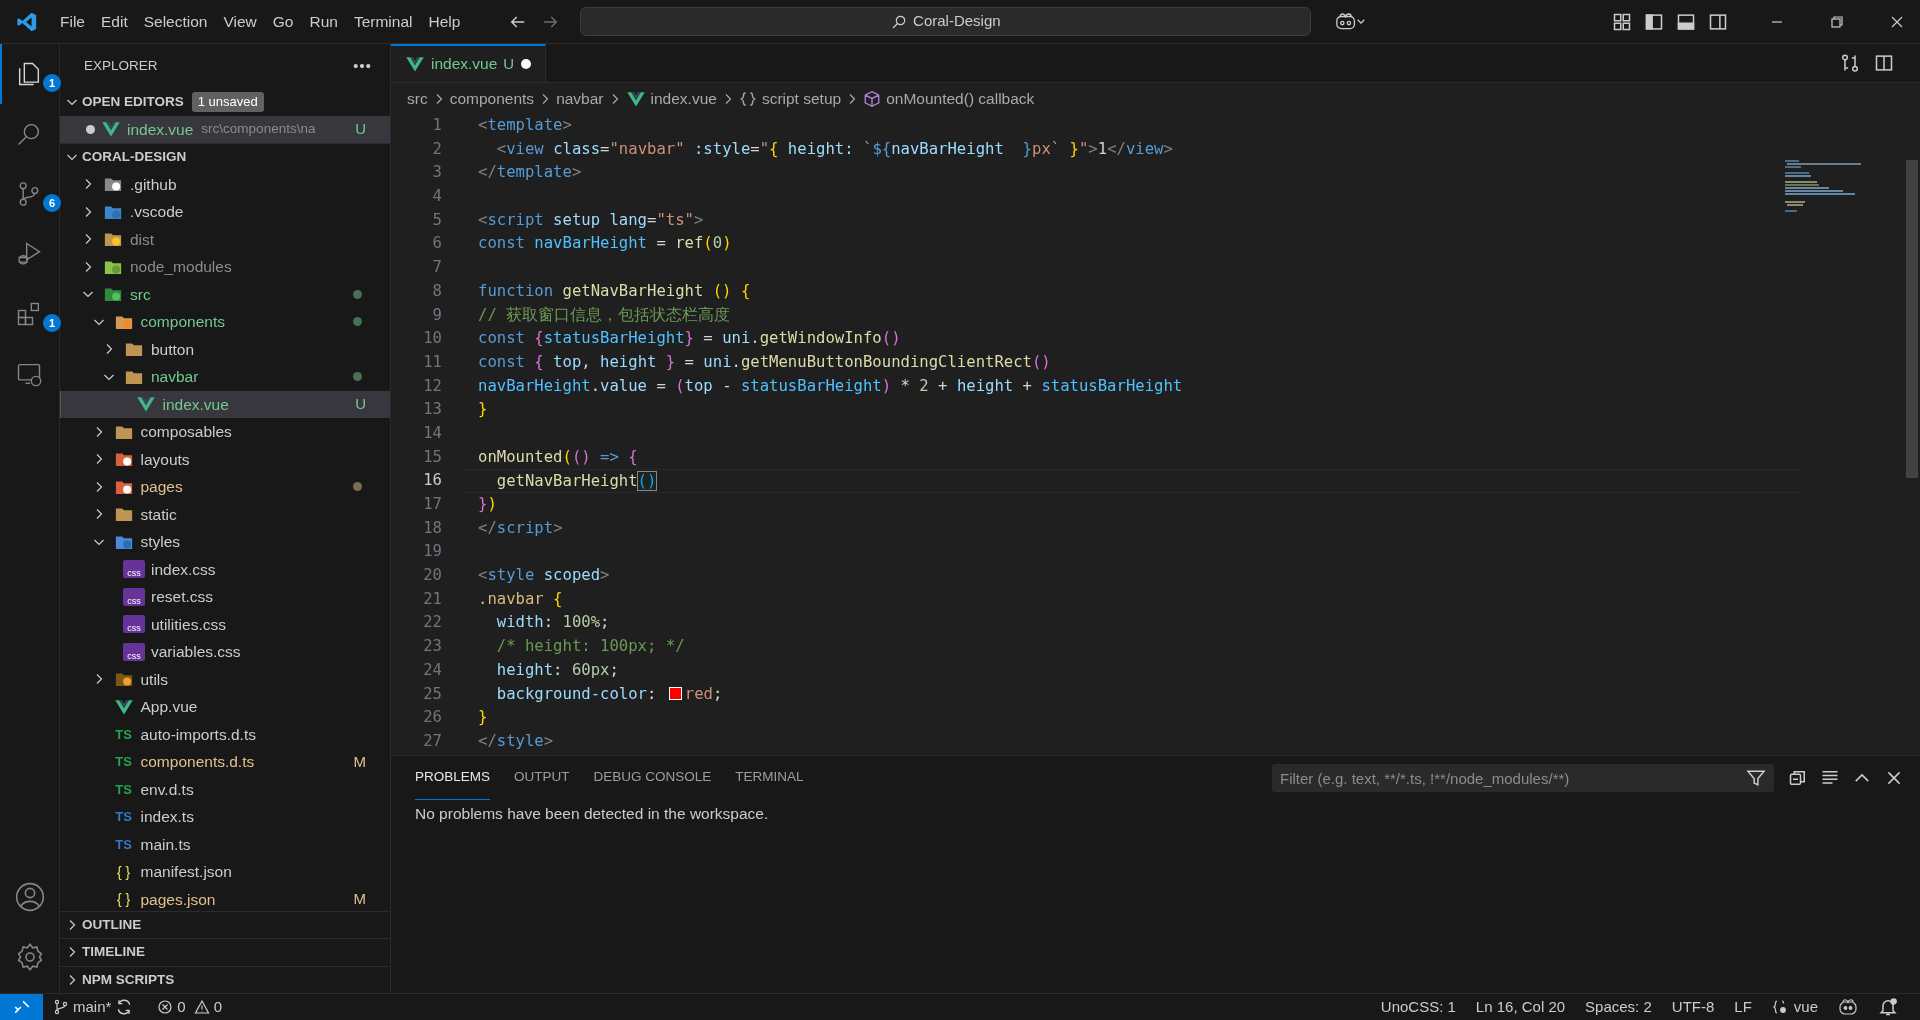 This screenshot has height=1020, width=1920. What do you see at coordinates (225, 377) in the screenshot?
I see `tree-item: navbar` at bounding box center [225, 377].